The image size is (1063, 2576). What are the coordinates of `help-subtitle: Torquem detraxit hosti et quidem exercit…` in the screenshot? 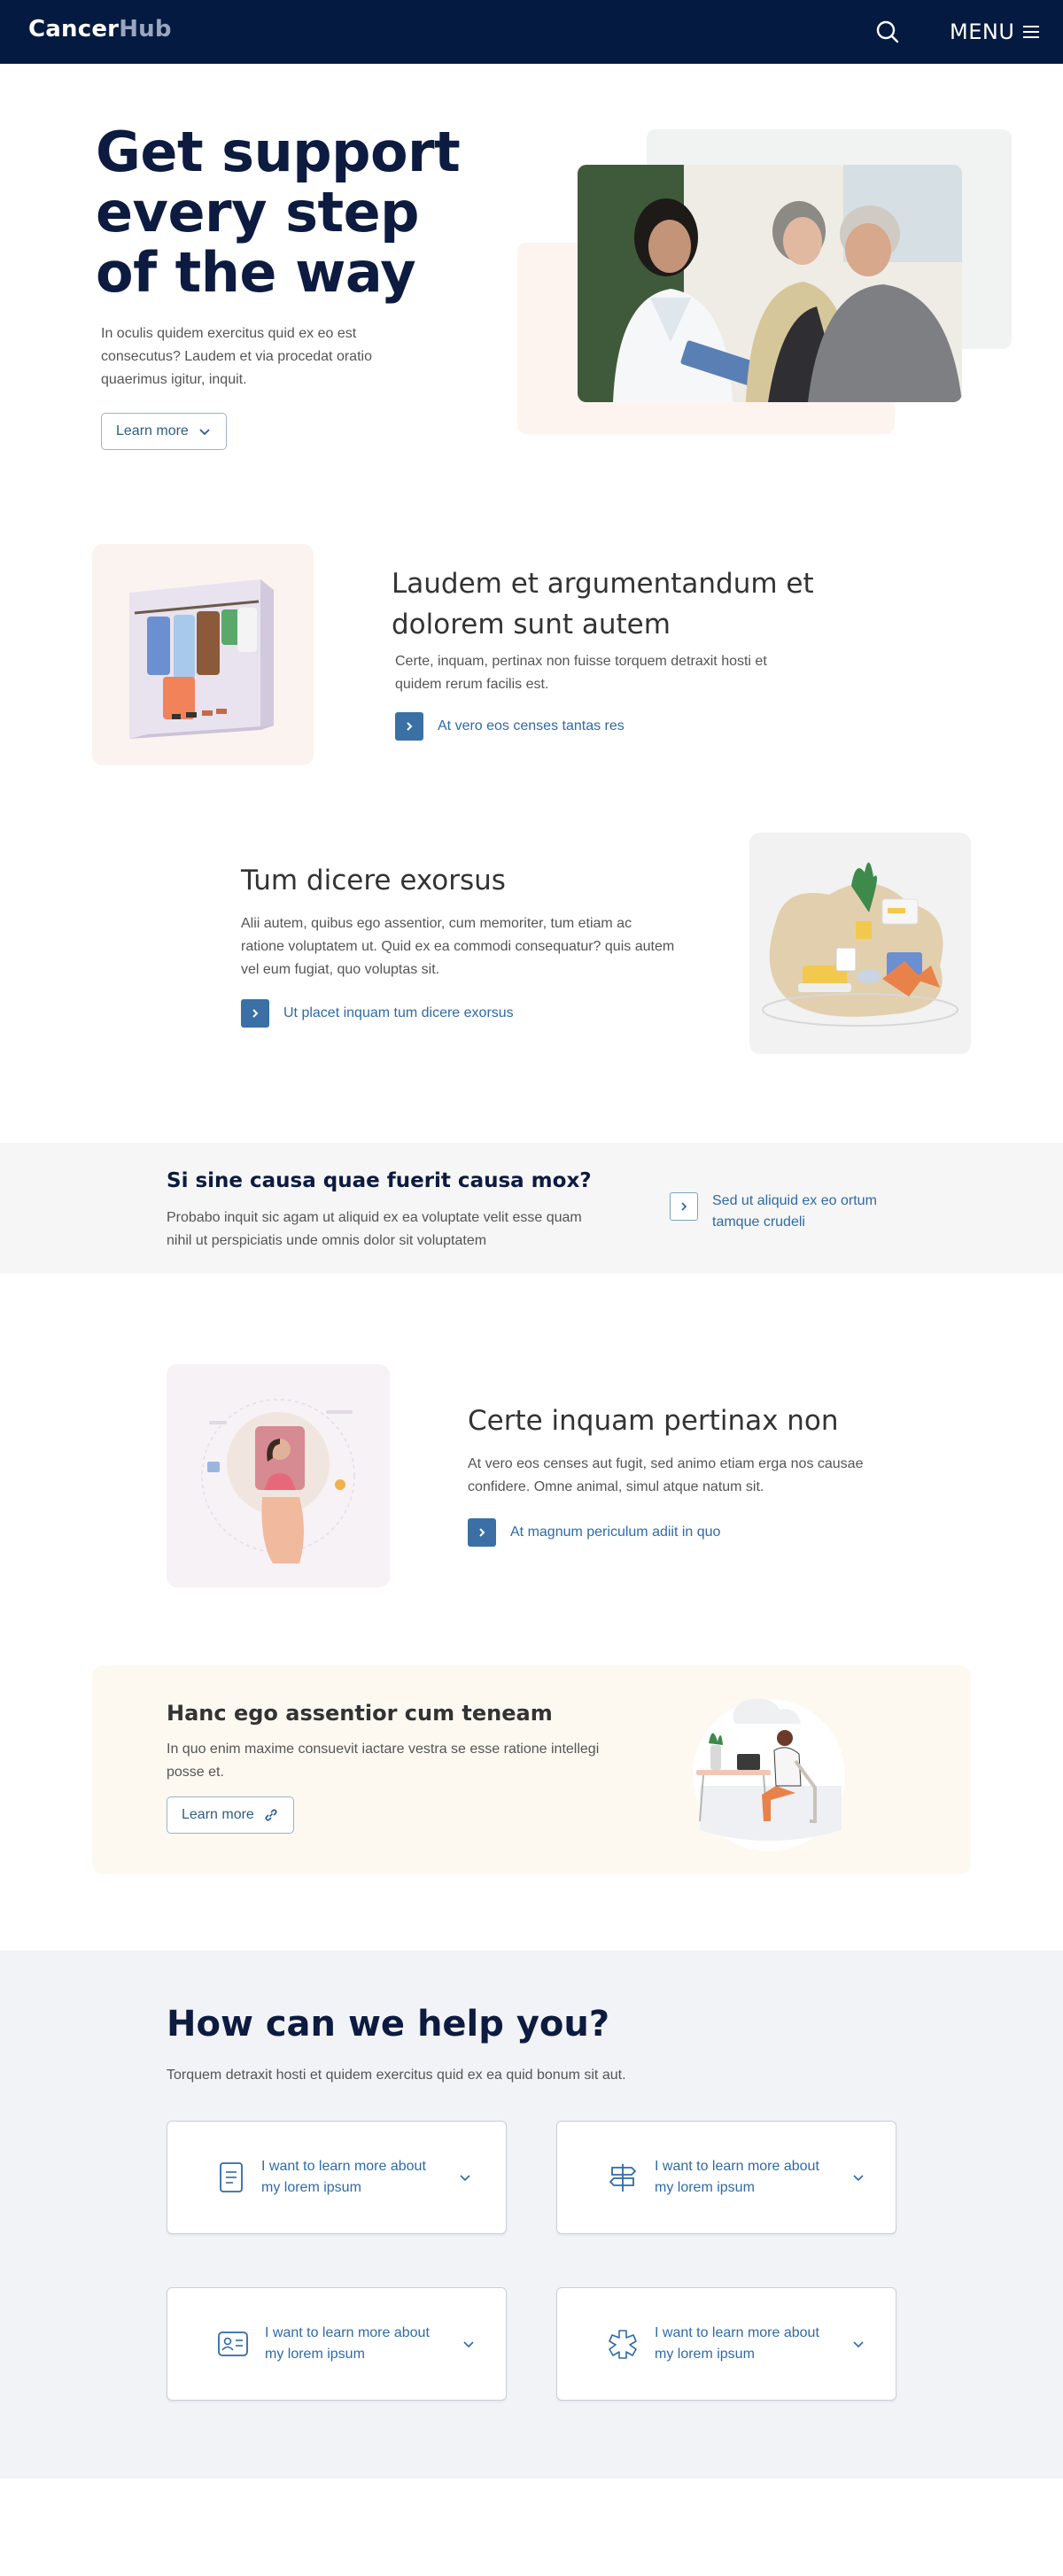 It's located at (396, 2075).